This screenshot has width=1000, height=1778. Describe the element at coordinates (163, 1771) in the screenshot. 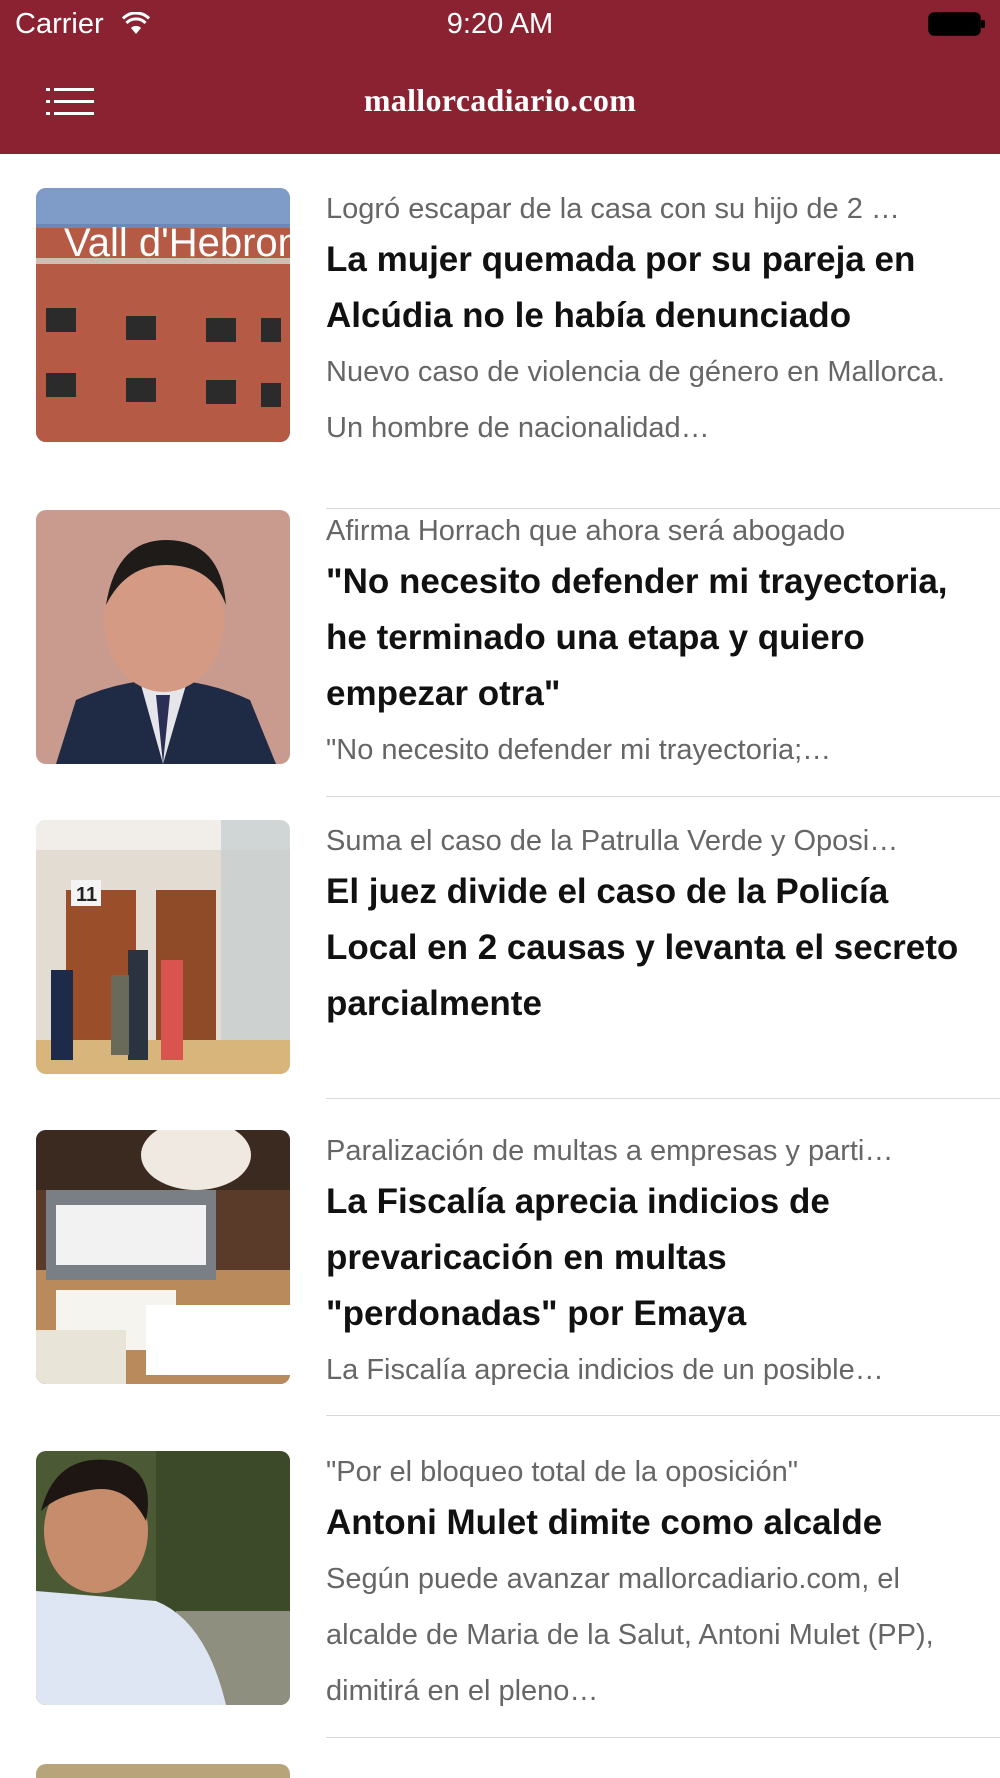

I see `article-thumbnail-partial` at that location.